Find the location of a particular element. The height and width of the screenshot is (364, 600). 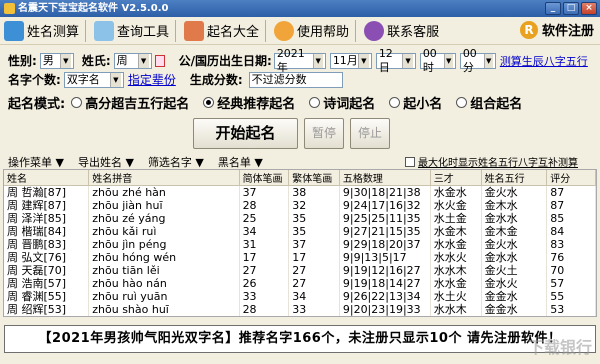

toolbar-item-help: 使用帮助 is located at coordinates (315, 31).